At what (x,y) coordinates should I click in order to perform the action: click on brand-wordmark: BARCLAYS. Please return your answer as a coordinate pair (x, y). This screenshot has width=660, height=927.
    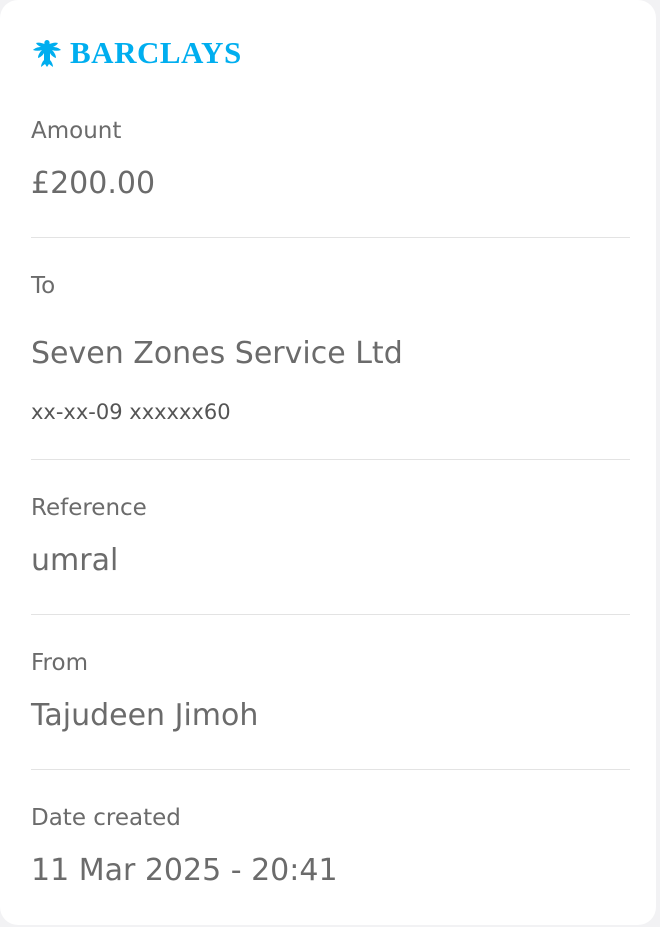
    Looking at the image, I should click on (156, 52).